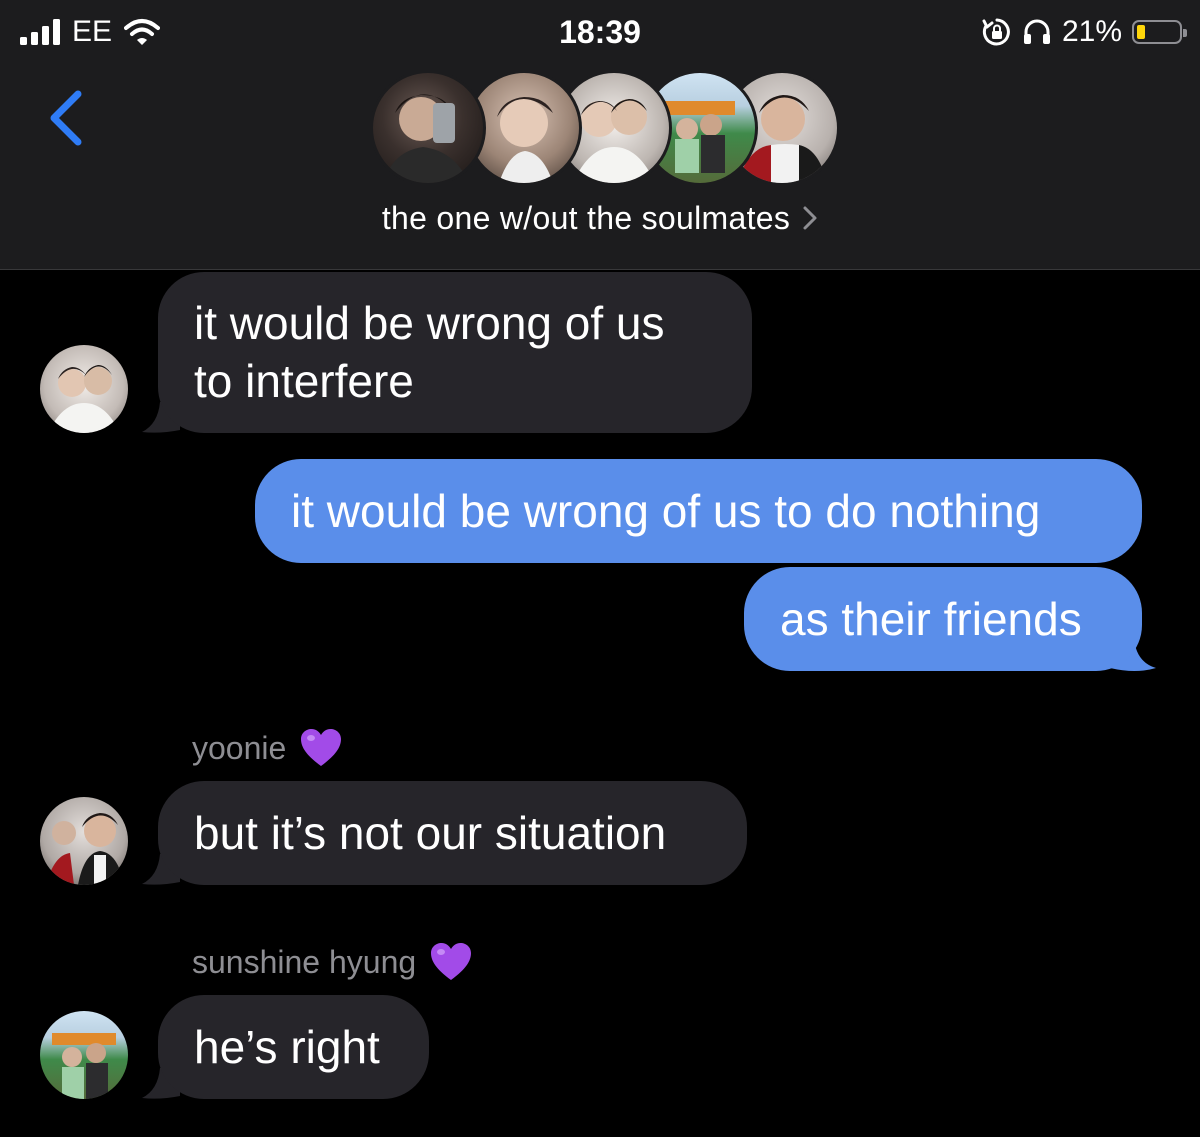 The width and height of the screenshot is (1200, 1137). I want to click on group-member-avatar, so click(428, 128).